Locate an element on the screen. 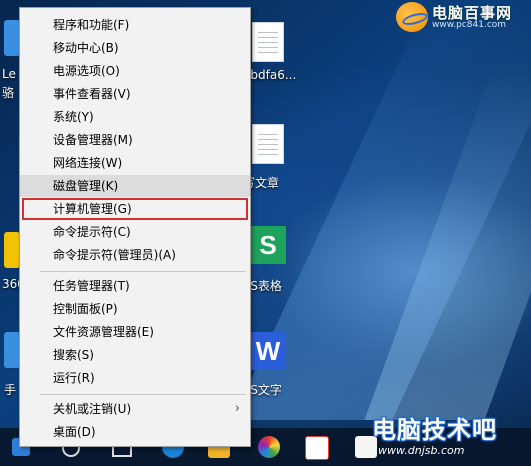 This screenshot has width=531, height=466. watermark-url: www.pc841.com is located at coordinates (469, 25).